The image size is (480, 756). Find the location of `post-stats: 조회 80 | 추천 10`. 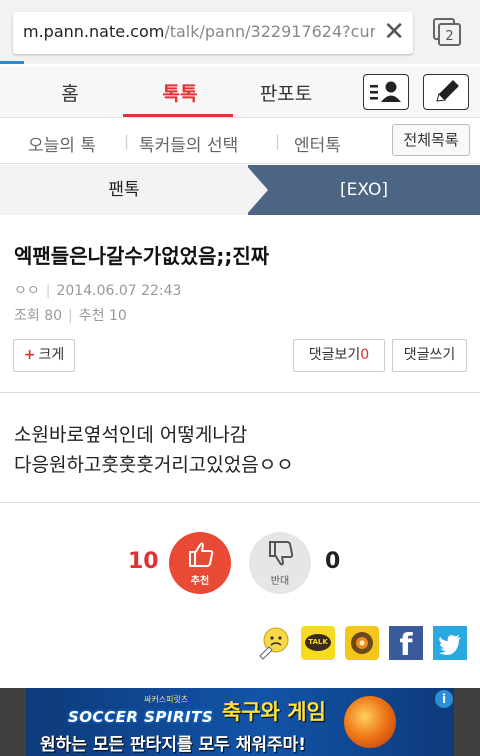

post-stats: 조회 80 | 추천 10 is located at coordinates (70, 315).